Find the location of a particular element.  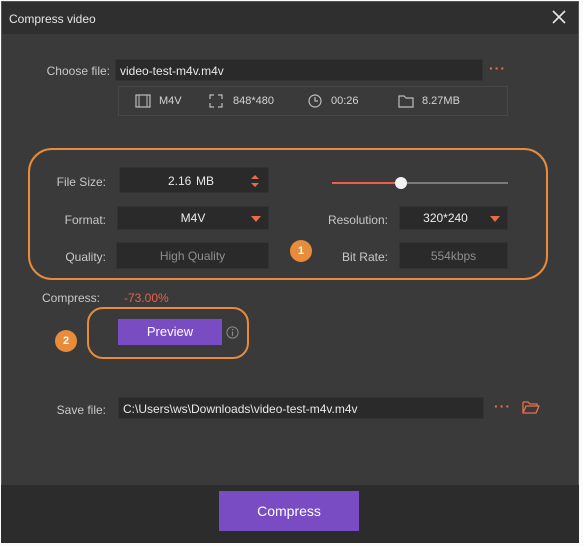

info-icon is located at coordinates (232, 332).